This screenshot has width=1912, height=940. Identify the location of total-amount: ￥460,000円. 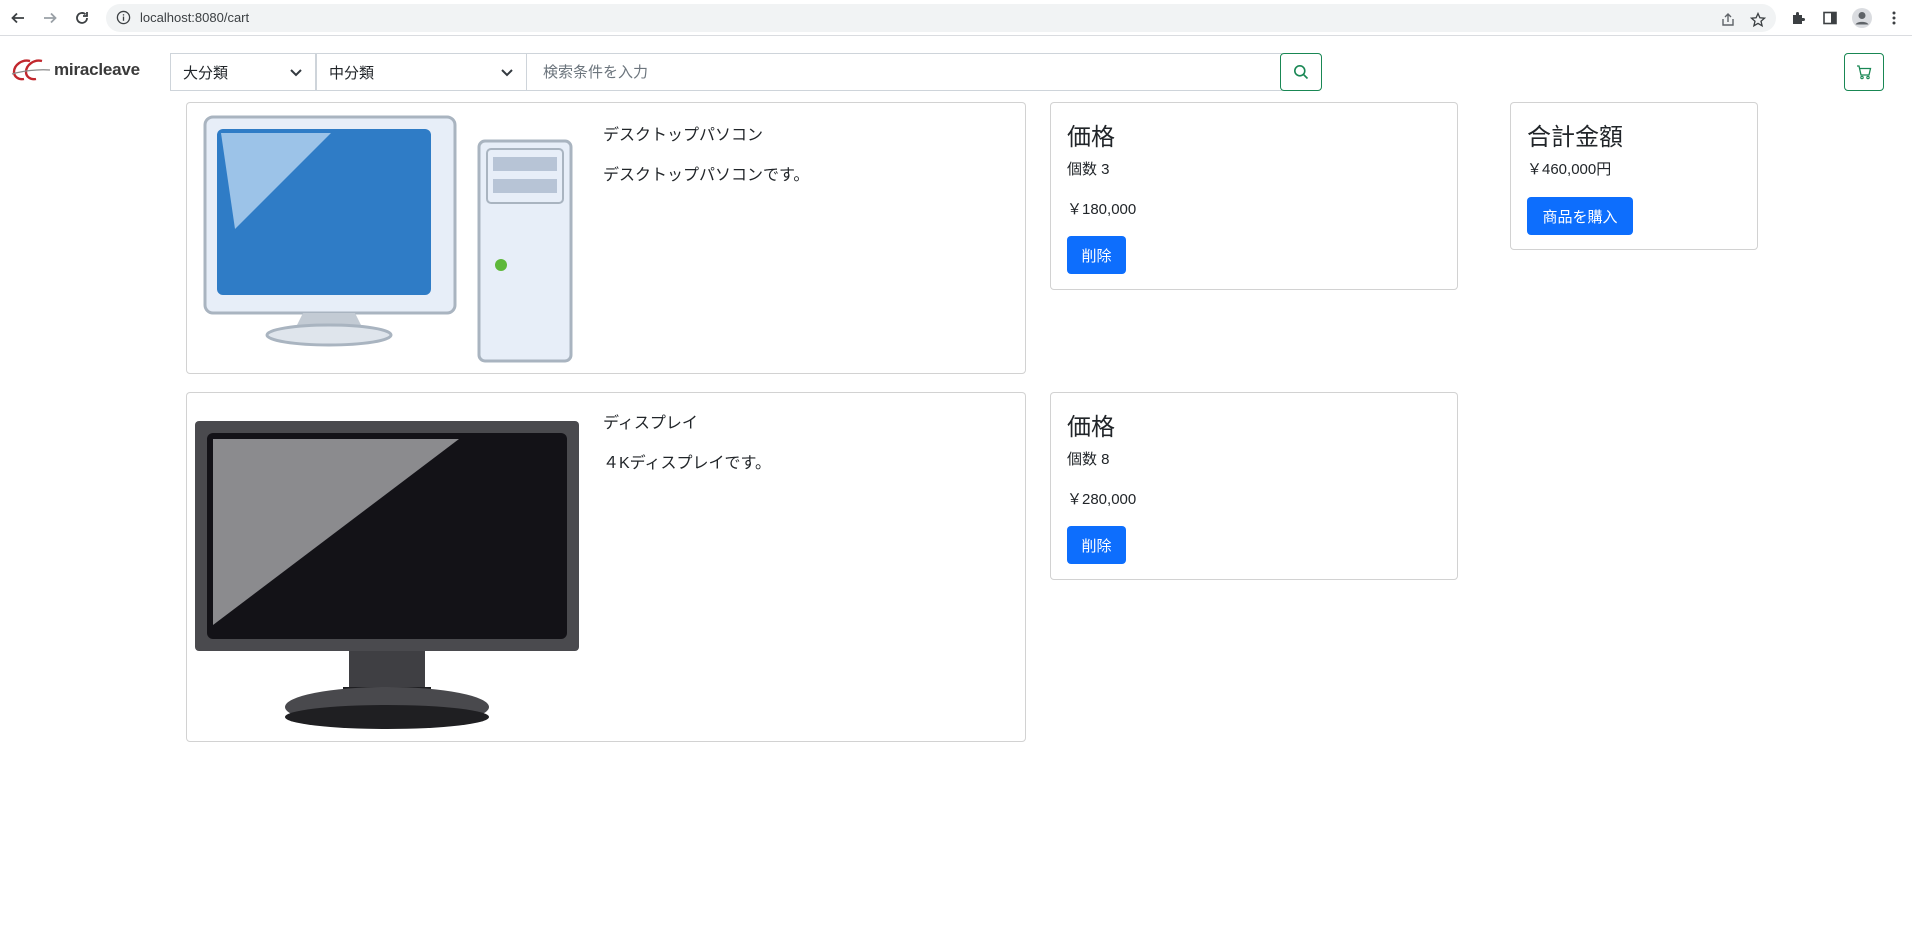
(1569, 169).